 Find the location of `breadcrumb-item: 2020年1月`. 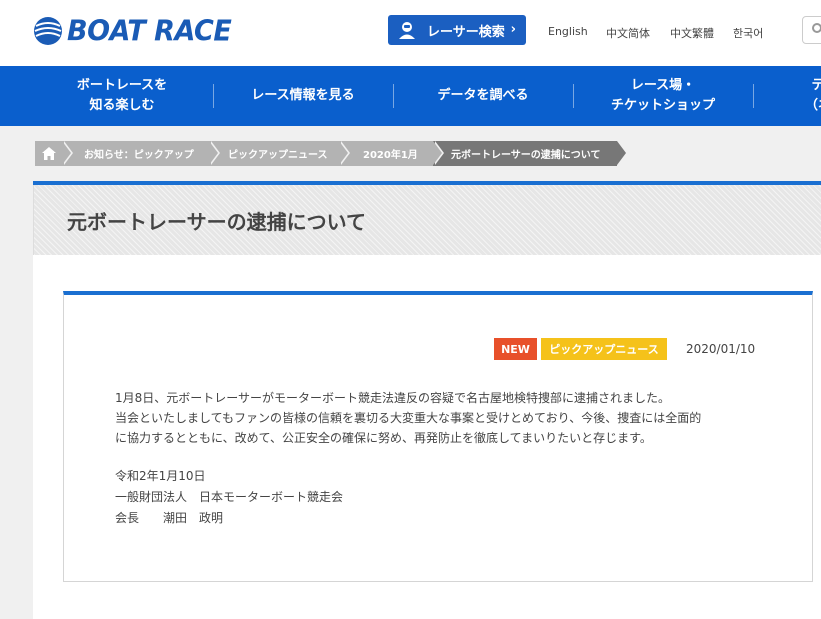

breadcrumb-item: 2020年1月 is located at coordinates (391, 153).